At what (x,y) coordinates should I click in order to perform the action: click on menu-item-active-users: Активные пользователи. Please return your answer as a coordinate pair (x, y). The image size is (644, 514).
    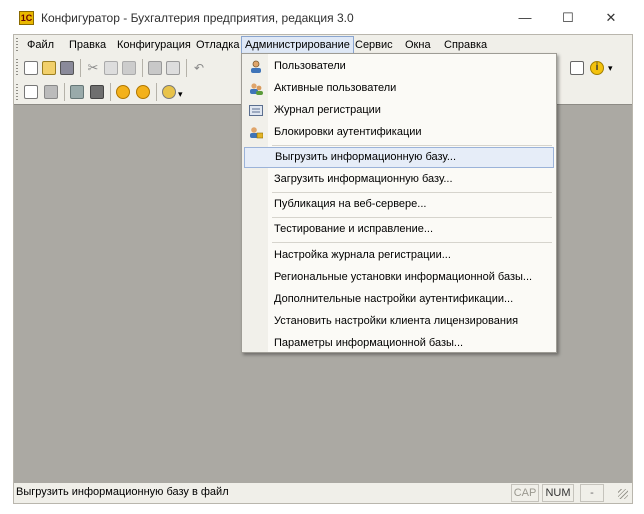
    Looking at the image, I should click on (399, 88).